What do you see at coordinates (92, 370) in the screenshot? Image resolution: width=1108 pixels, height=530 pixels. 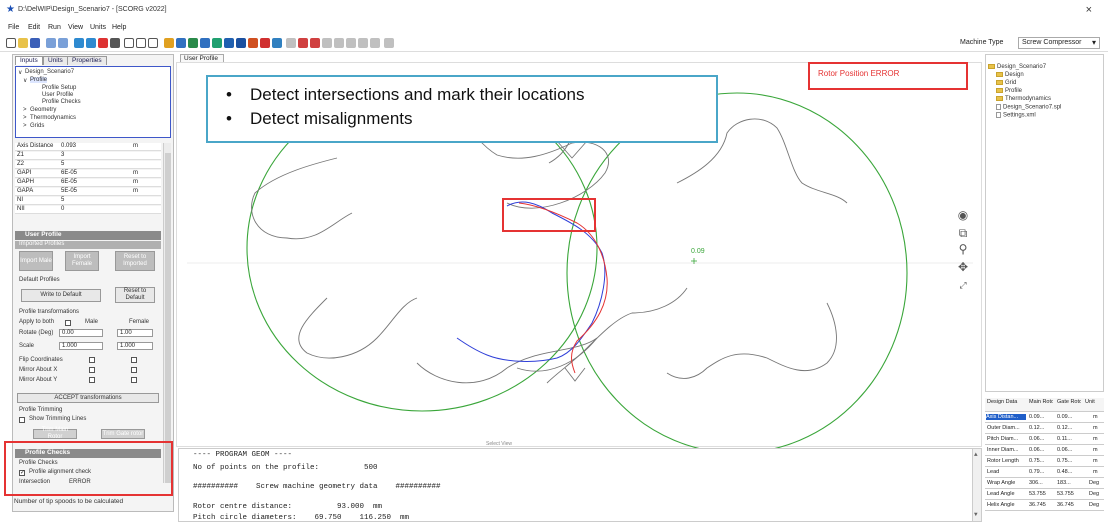 I see `mirror-x-male-checkbox` at bounding box center [92, 370].